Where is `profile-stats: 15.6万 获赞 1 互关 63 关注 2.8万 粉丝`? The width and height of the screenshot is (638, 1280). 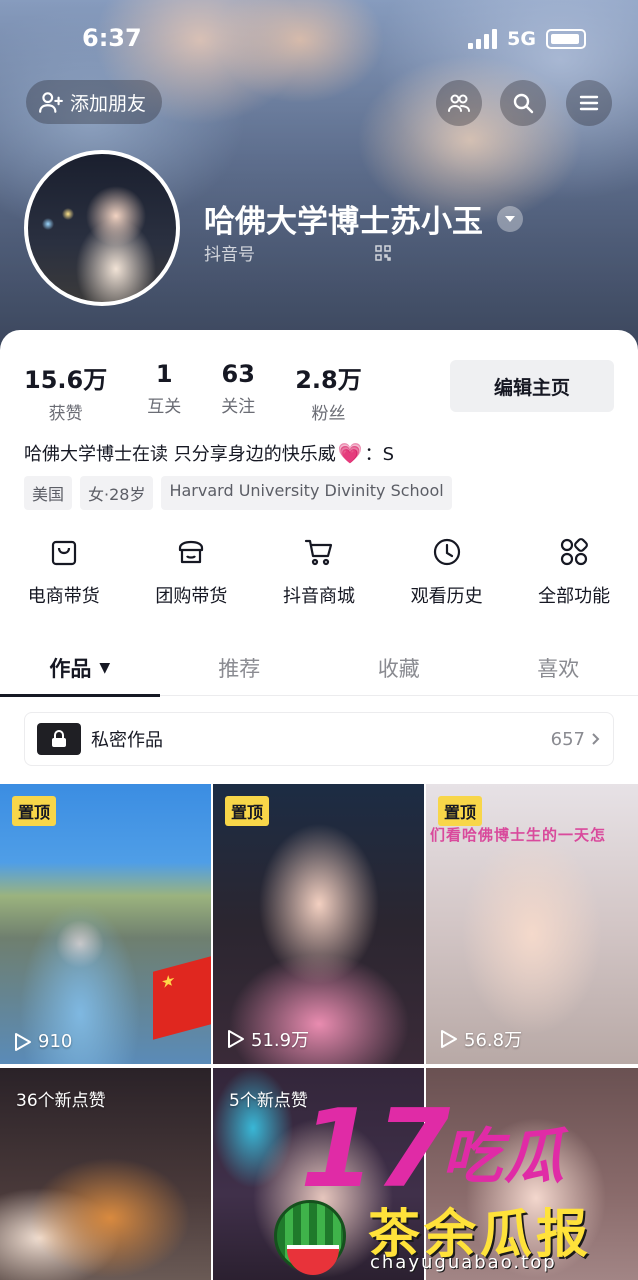
profile-stats: 15.6万 获赞 1 互关 63 关注 2.8万 粉丝 is located at coordinates (213, 392).